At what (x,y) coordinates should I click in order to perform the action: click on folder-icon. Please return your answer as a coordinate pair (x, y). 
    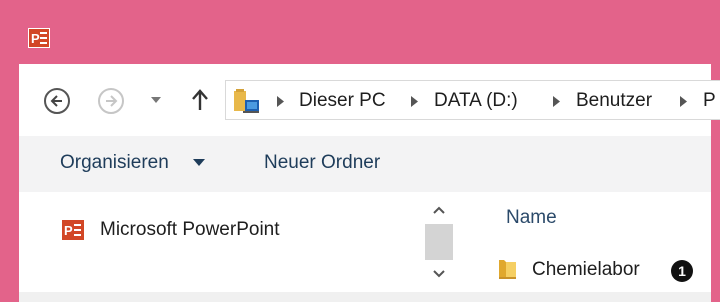
    Looking at the image, I should click on (507, 269).